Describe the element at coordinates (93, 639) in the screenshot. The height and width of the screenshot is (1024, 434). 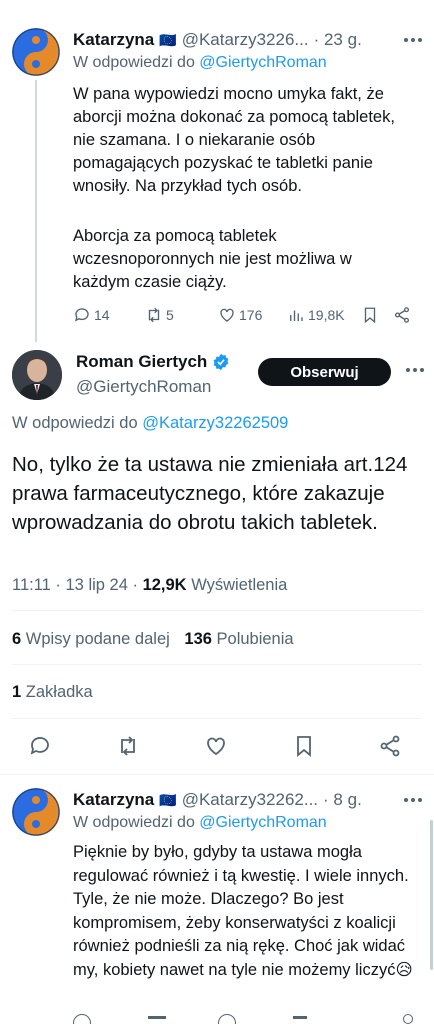
I see `reposts-stat: 6 Wpisy podane dalej` at that location.